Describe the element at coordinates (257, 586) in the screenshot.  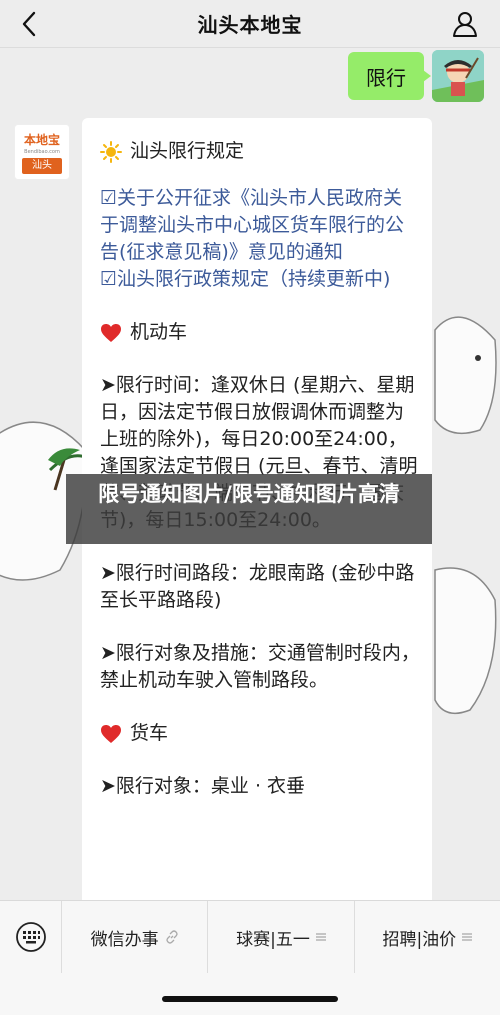
I see `motor-road-text: ➤限行时间路段：龙眼南路 (金砂中路至长平路路段)` at that location.